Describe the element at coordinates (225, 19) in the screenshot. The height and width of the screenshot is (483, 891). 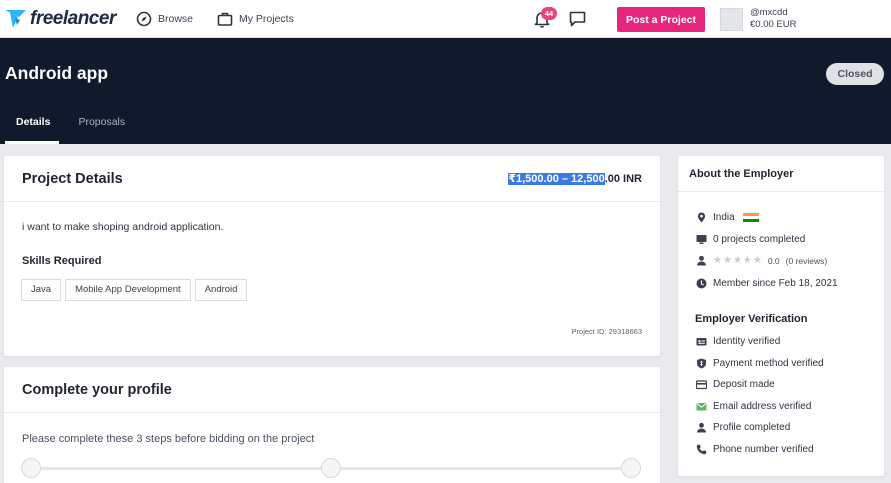
I see `briefcase-icon` at that location.